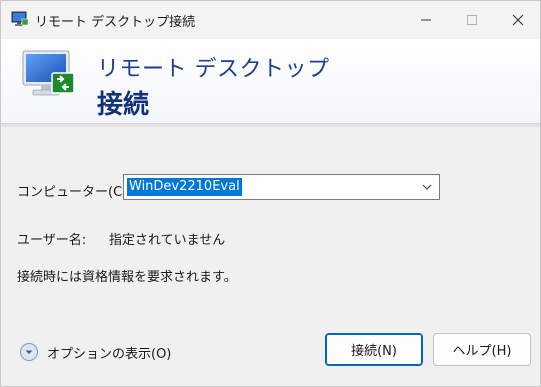 Image resolution: width=541 pixels, height=387 pixels. I want to click on remote-desktop-icon, so click(20, 18).